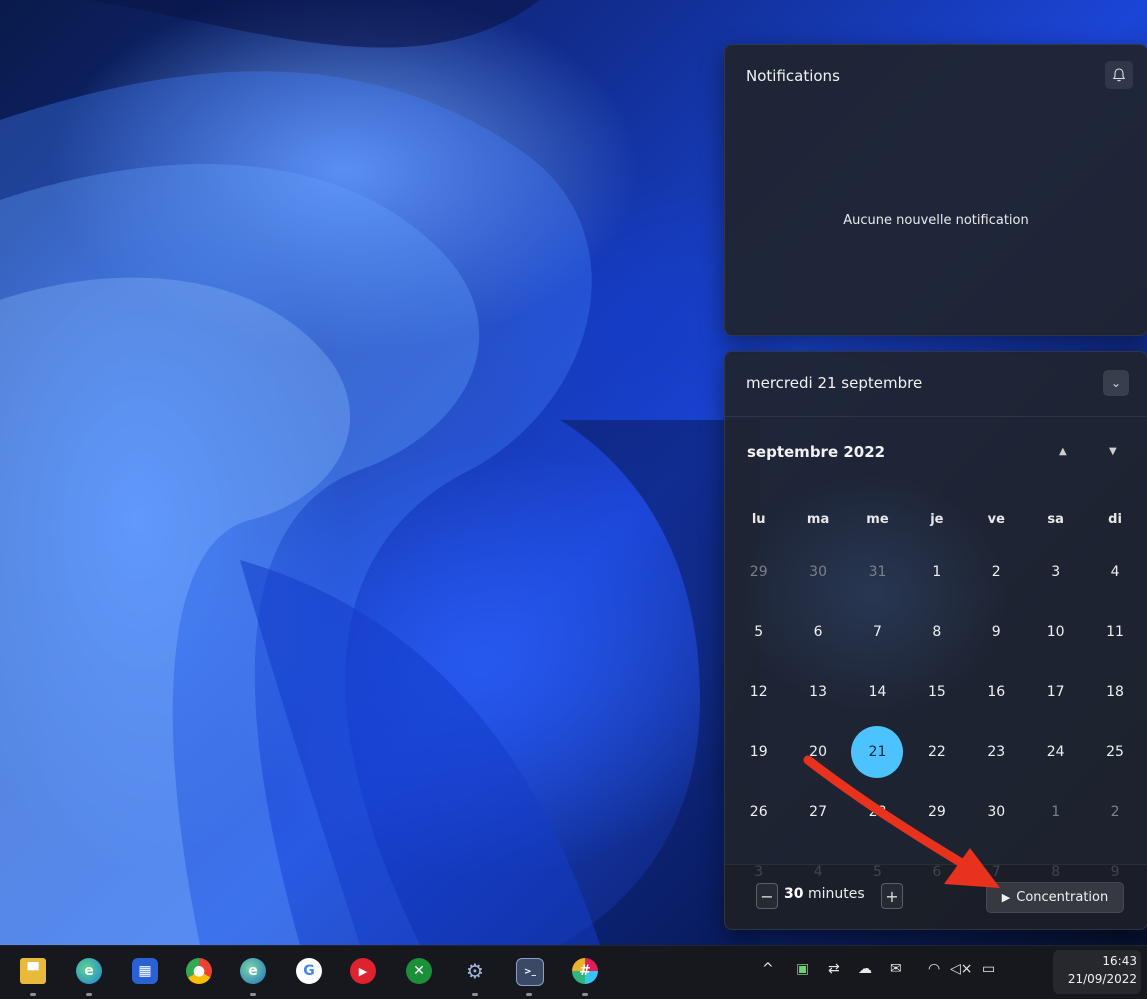 This screenshot has height=999, width=1147. I want to click on weekday-label: je, so click(937, 519).